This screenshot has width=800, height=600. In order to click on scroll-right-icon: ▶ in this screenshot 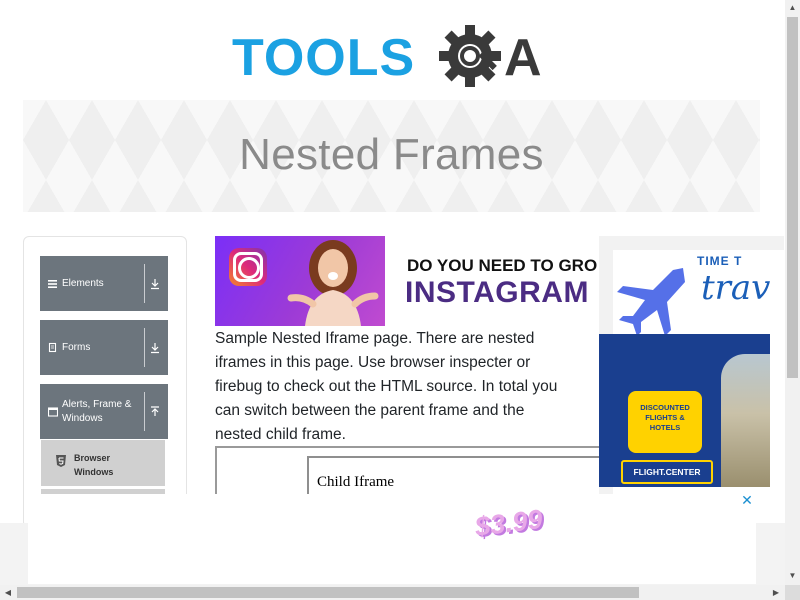, I will do `click(776, 592)`.